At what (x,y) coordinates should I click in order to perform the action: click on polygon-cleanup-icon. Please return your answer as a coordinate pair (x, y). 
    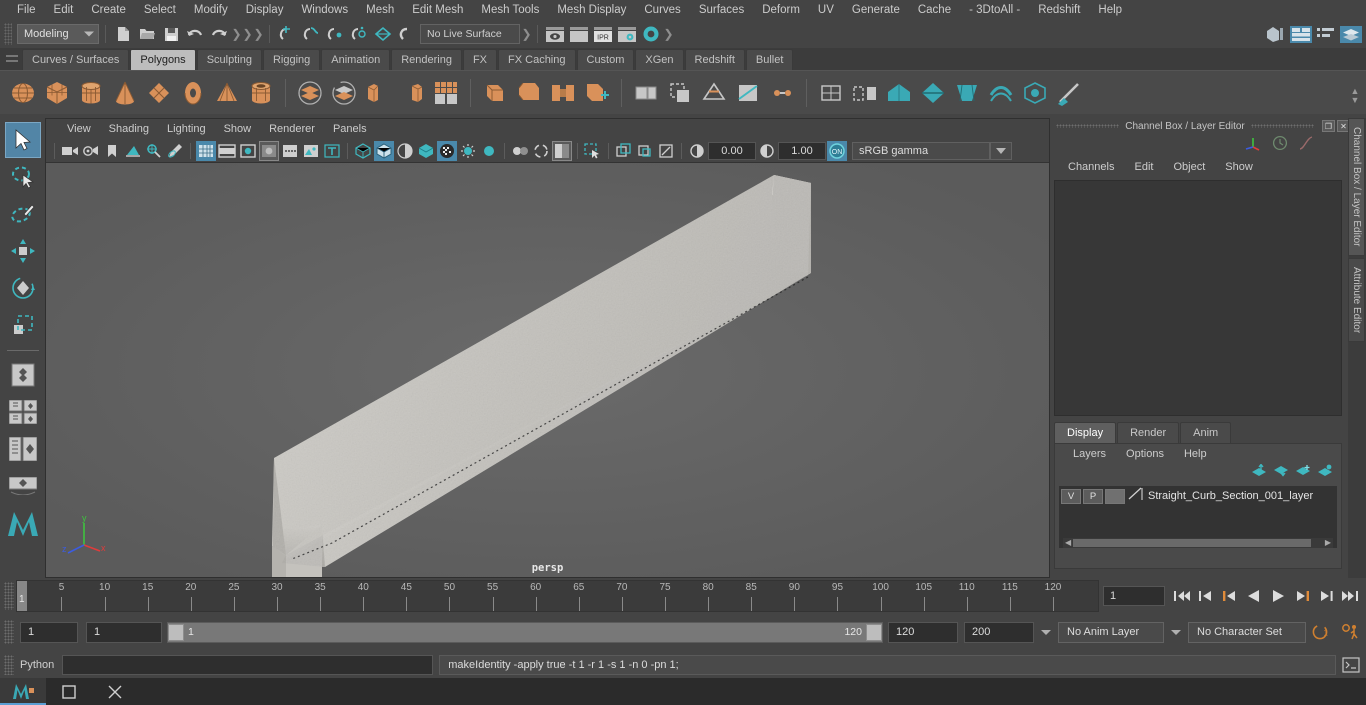
    Looking at the image, I should click on (1069, 93).